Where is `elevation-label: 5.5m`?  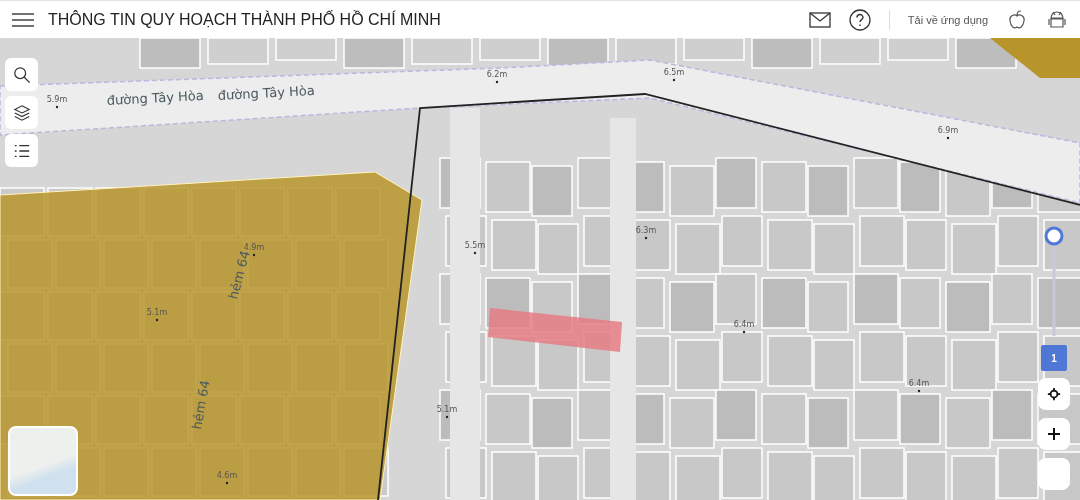 elevation-label: 5.5m is located at coordinates (475, 245).